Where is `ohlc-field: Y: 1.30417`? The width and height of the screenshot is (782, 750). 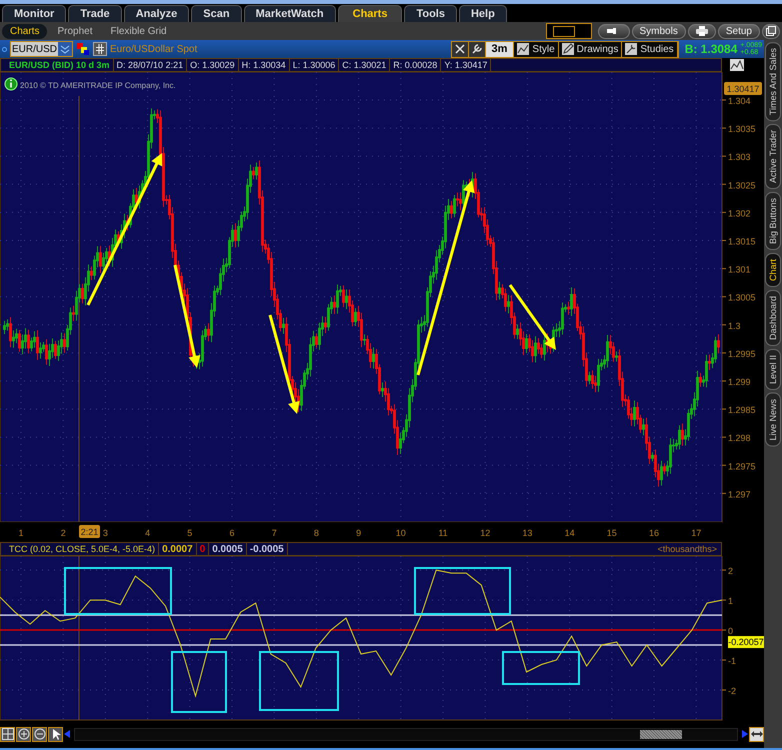
ohlc-field: Y: 1.30417 is located at coordinates (466, 65).